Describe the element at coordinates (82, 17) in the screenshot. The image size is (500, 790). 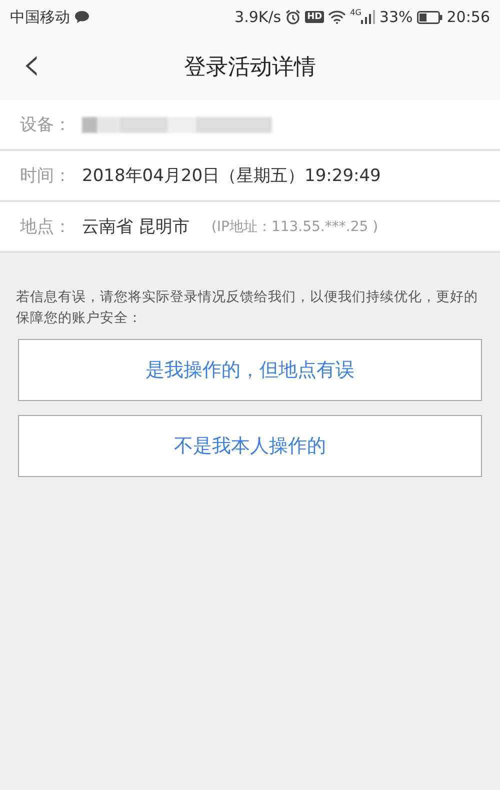
I see `chat-bubble-icon` at that location.